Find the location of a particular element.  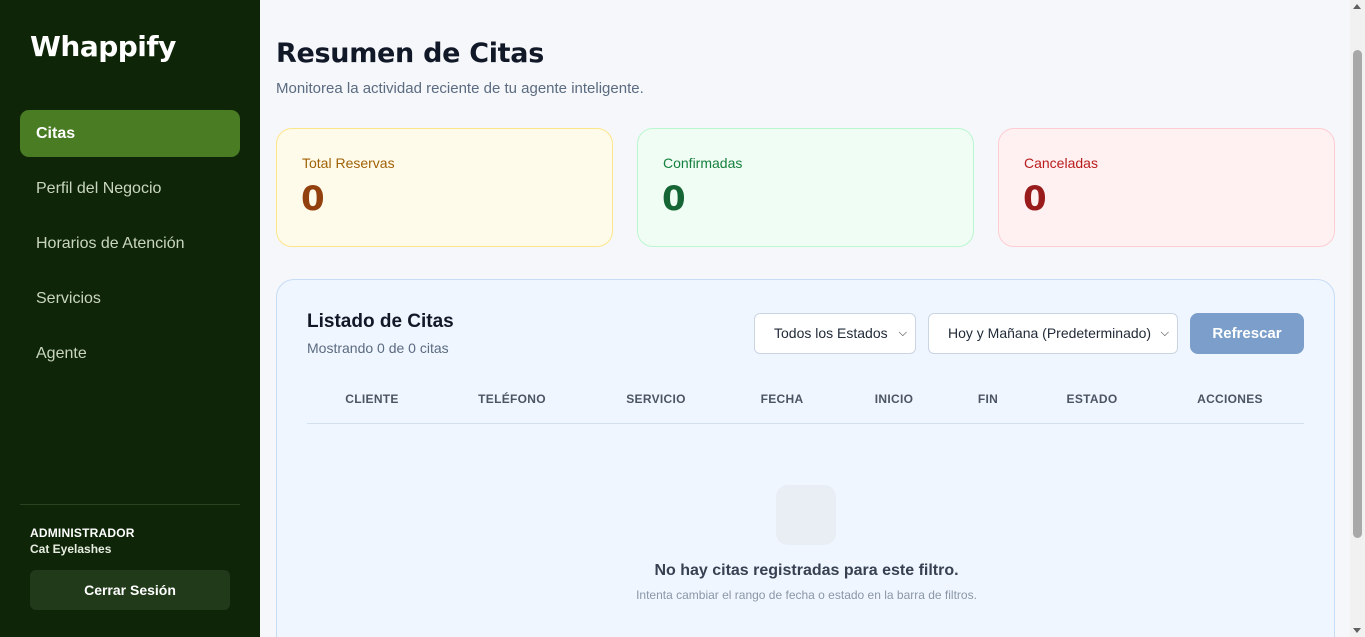

status-filter-select: Todos los Estados ⌵ is located at coordinates (835, 333).